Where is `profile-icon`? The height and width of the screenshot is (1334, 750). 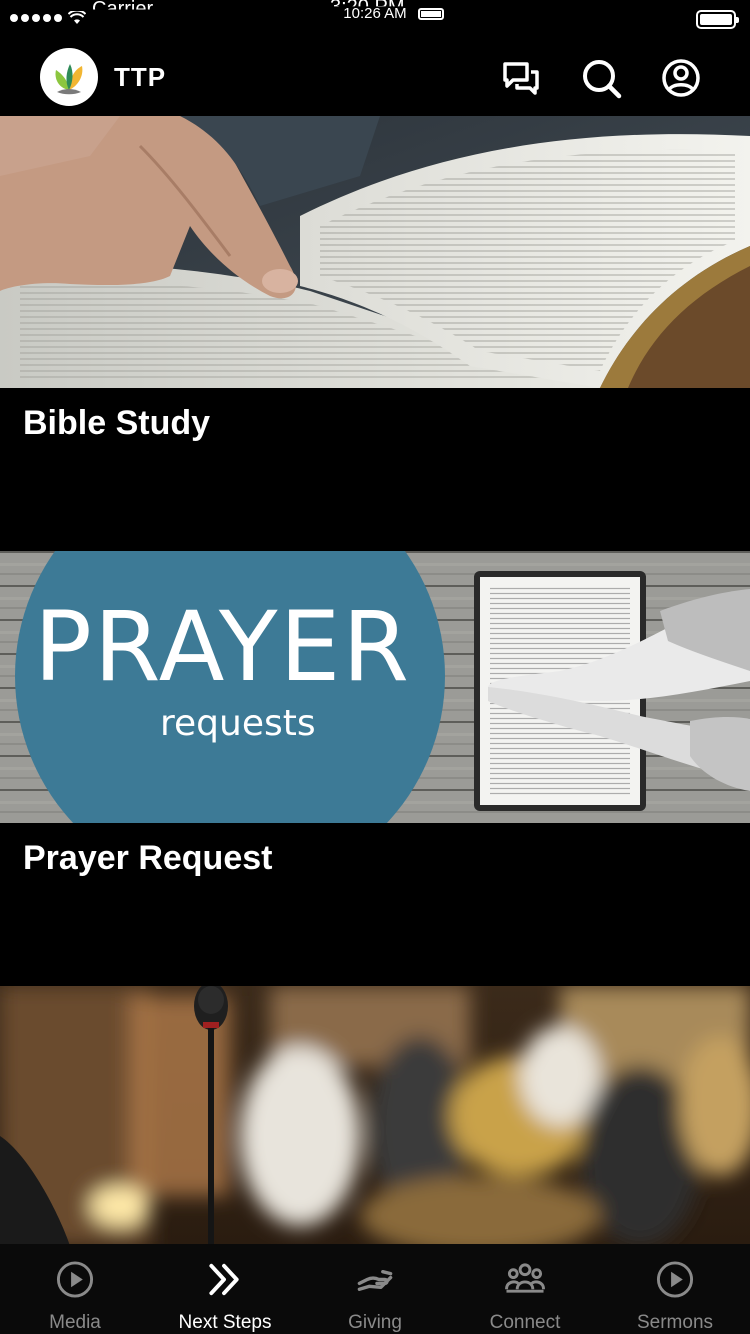 profile-icon is located at coordinates (681, 78).